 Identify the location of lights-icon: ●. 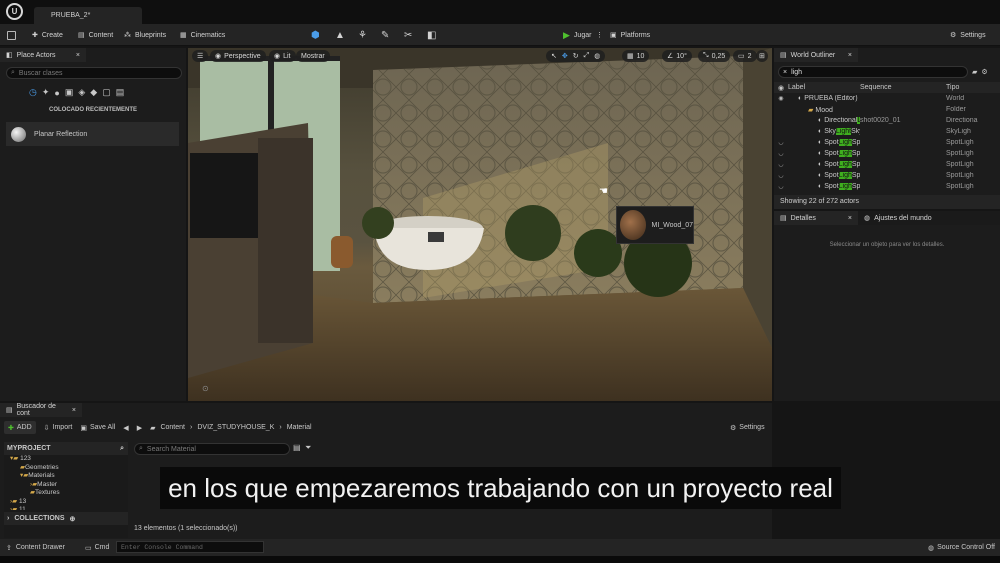
(56, 93).